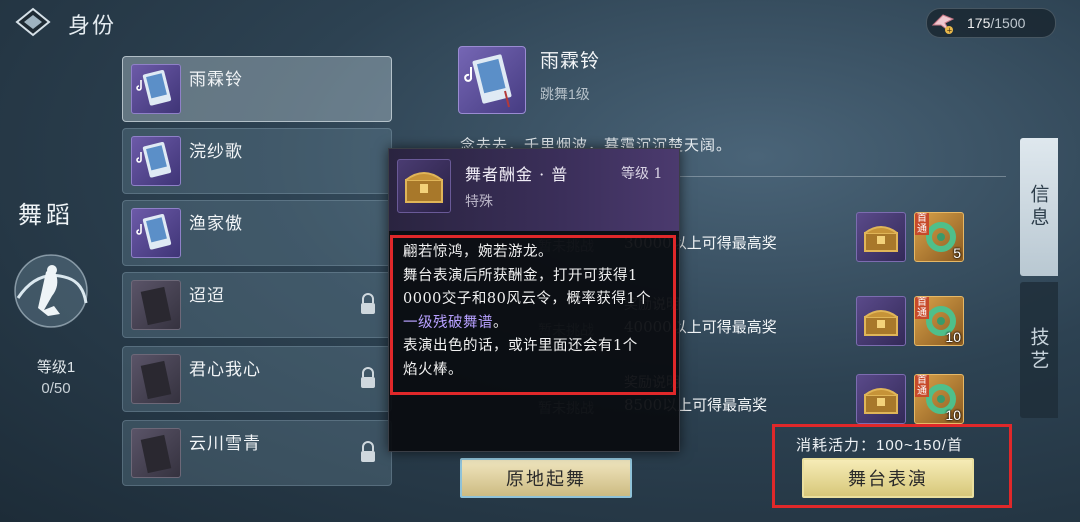 The height and width of the screenshot is (522, 1080). What do you see at coordinates (257, 89) in the screenshot?
I see `song-item: 雨霖铃` at bounding box center [257, 89].